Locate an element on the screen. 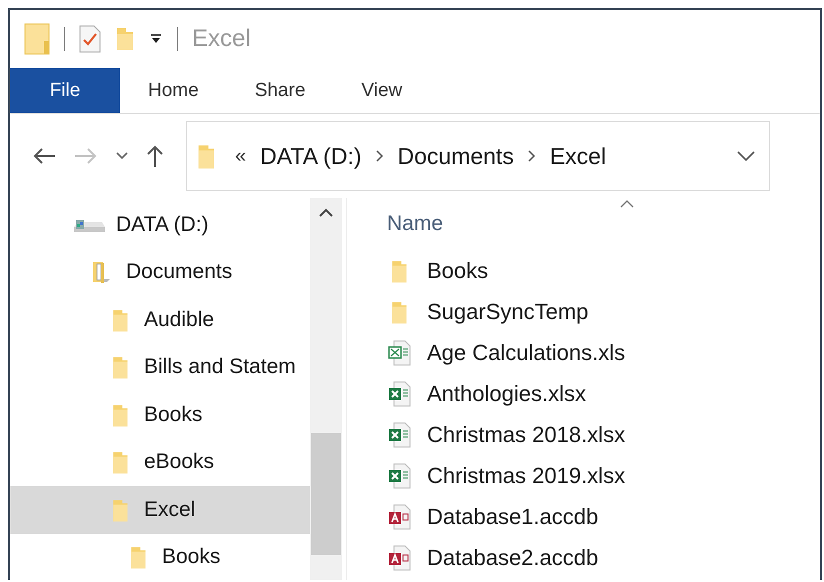 Image resolution: width=824 pixels, height=582 pixels. breadcrumb: Excel is located at coordinates (578, 156).